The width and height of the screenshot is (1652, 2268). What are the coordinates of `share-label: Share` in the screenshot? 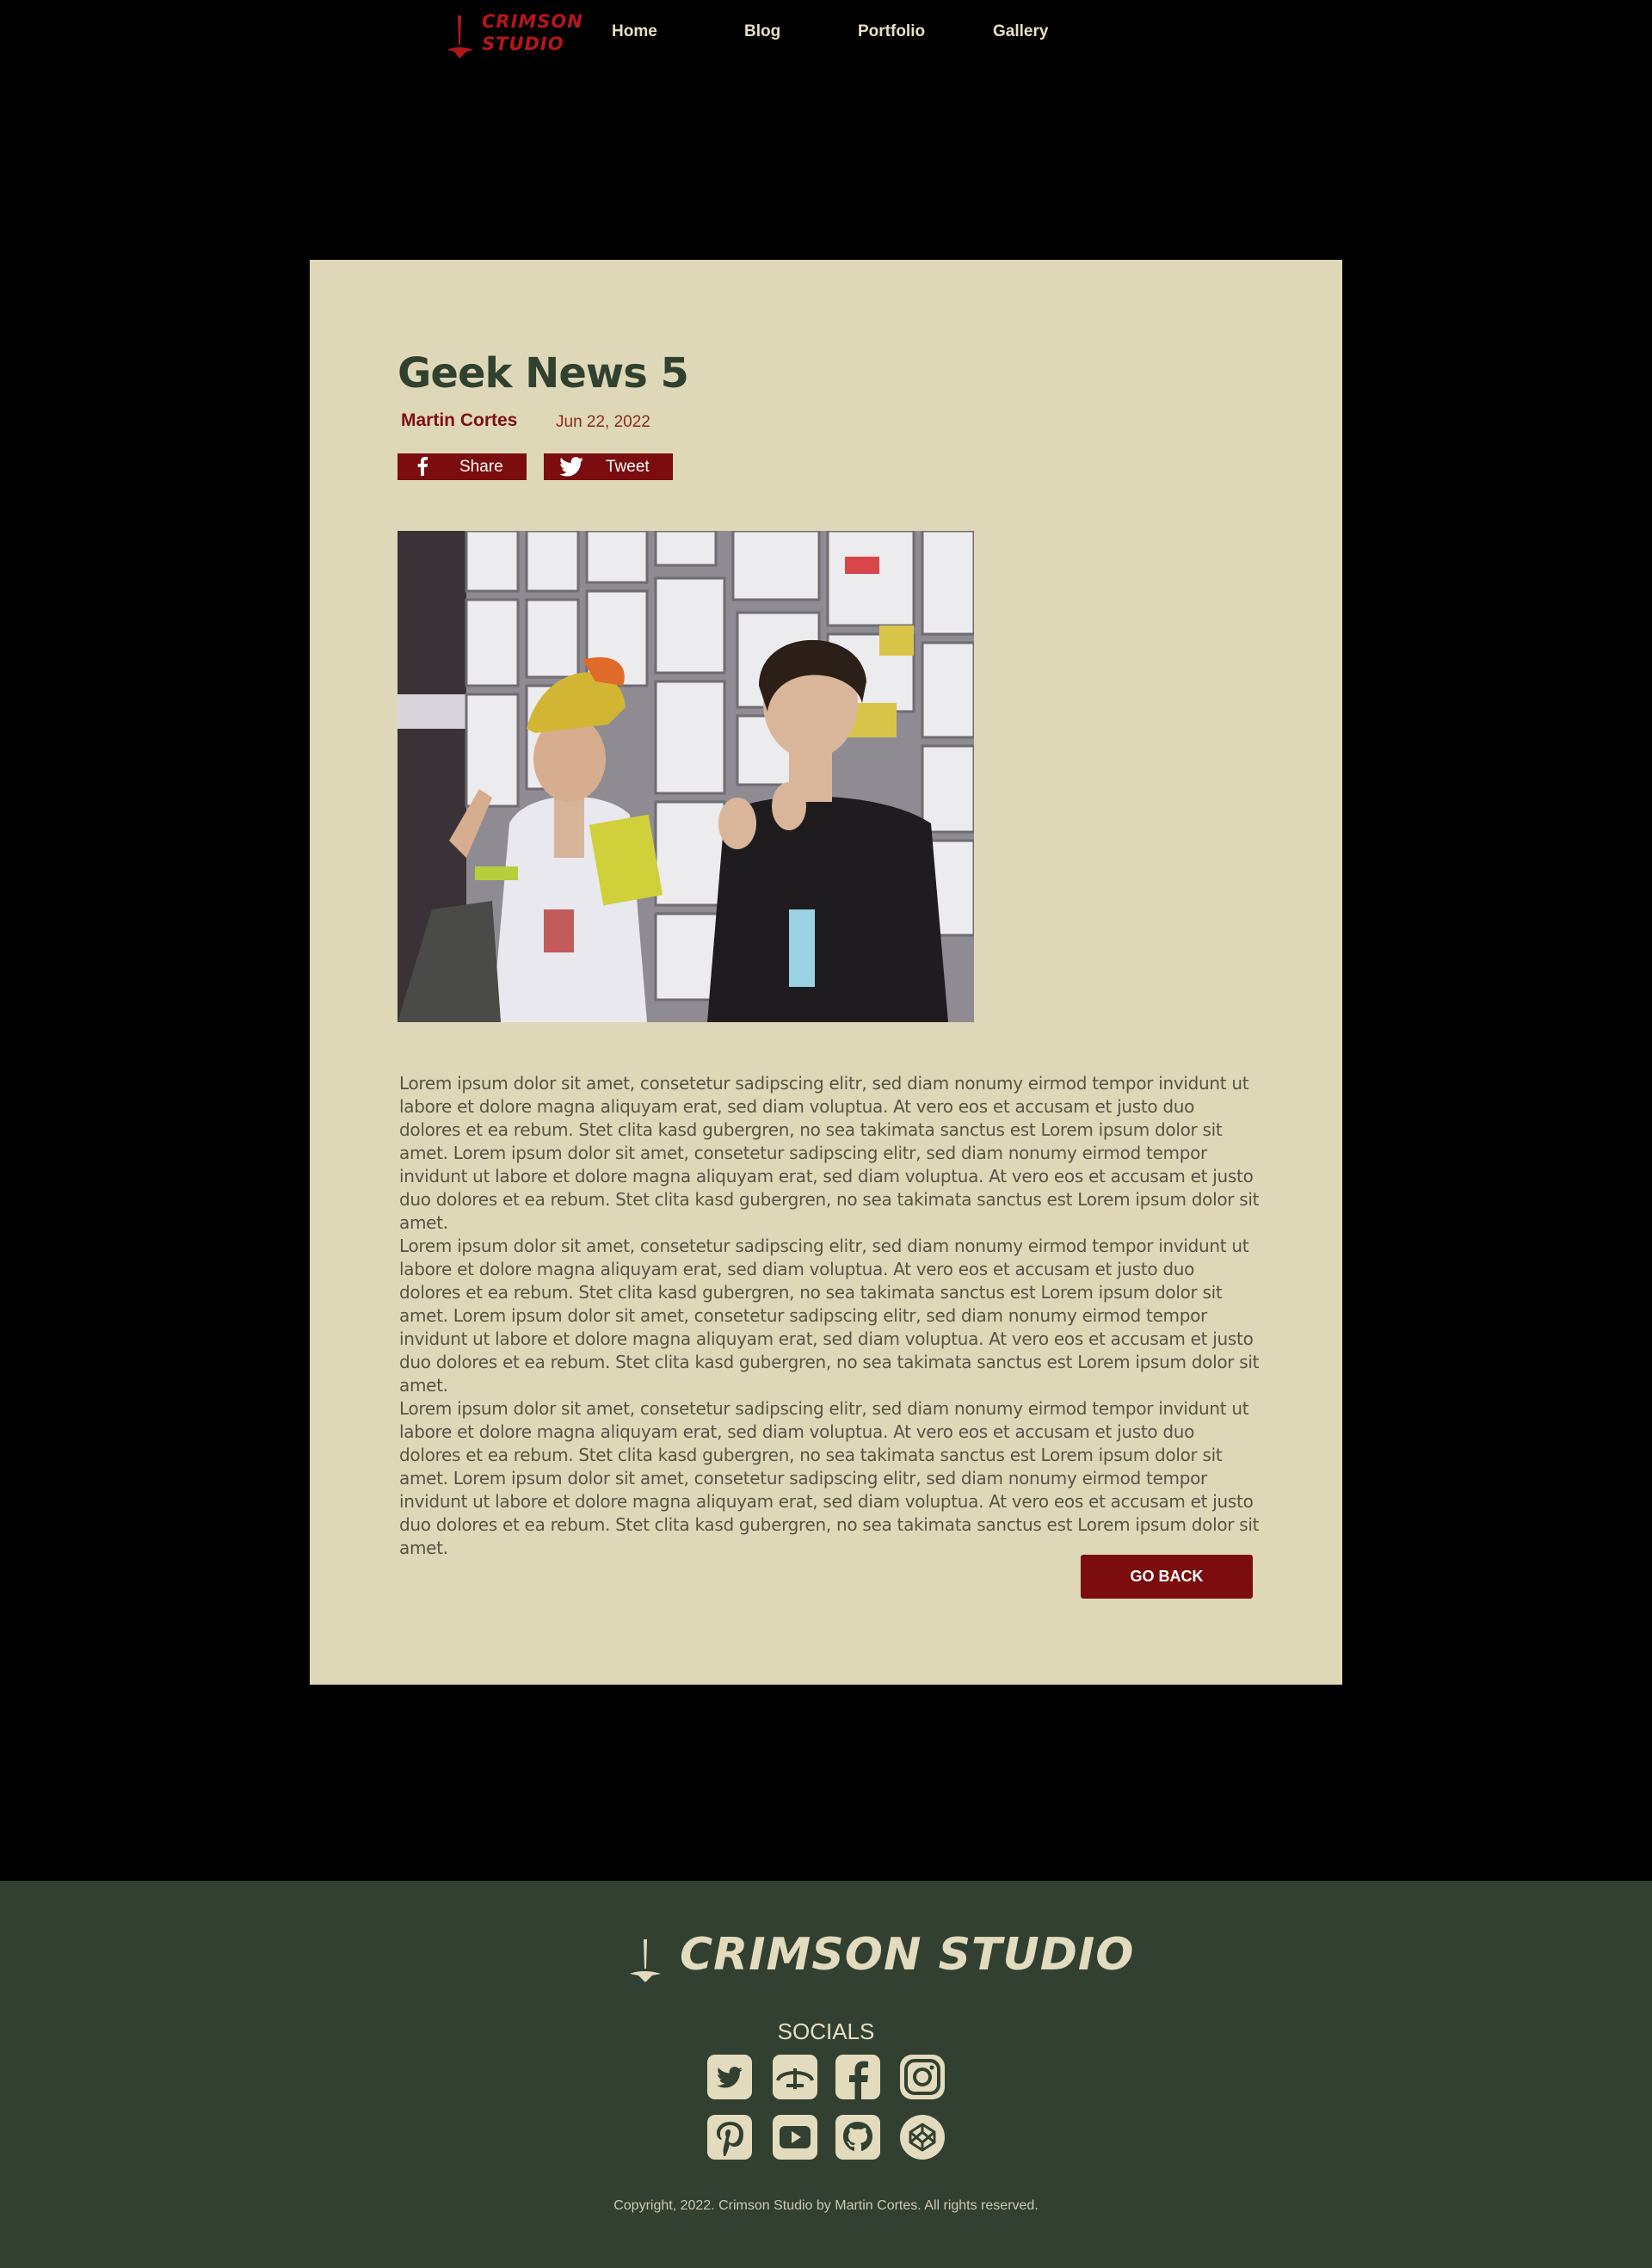 It's located at (481, 467).